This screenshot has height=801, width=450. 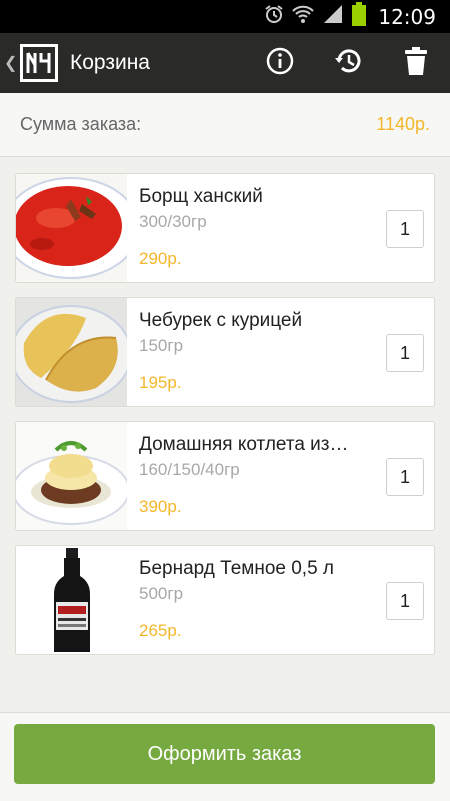 What do you see at coordinates (359, 16) in the screenshot?
I see `battery-icon` at bounding box center [359, 16].